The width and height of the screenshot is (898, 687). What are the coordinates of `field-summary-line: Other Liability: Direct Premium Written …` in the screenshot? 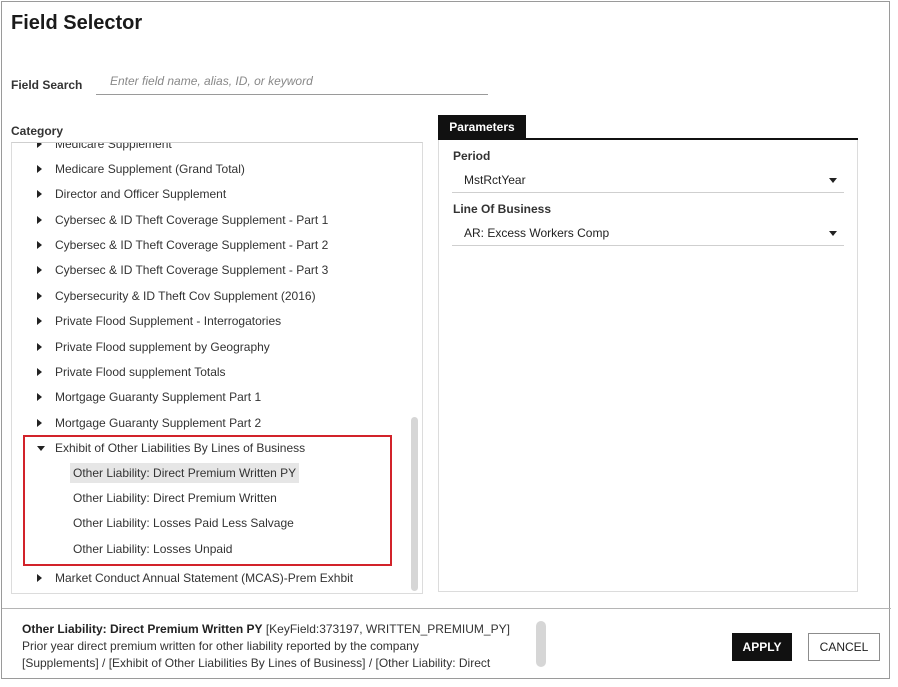 It's located at (272, 629).